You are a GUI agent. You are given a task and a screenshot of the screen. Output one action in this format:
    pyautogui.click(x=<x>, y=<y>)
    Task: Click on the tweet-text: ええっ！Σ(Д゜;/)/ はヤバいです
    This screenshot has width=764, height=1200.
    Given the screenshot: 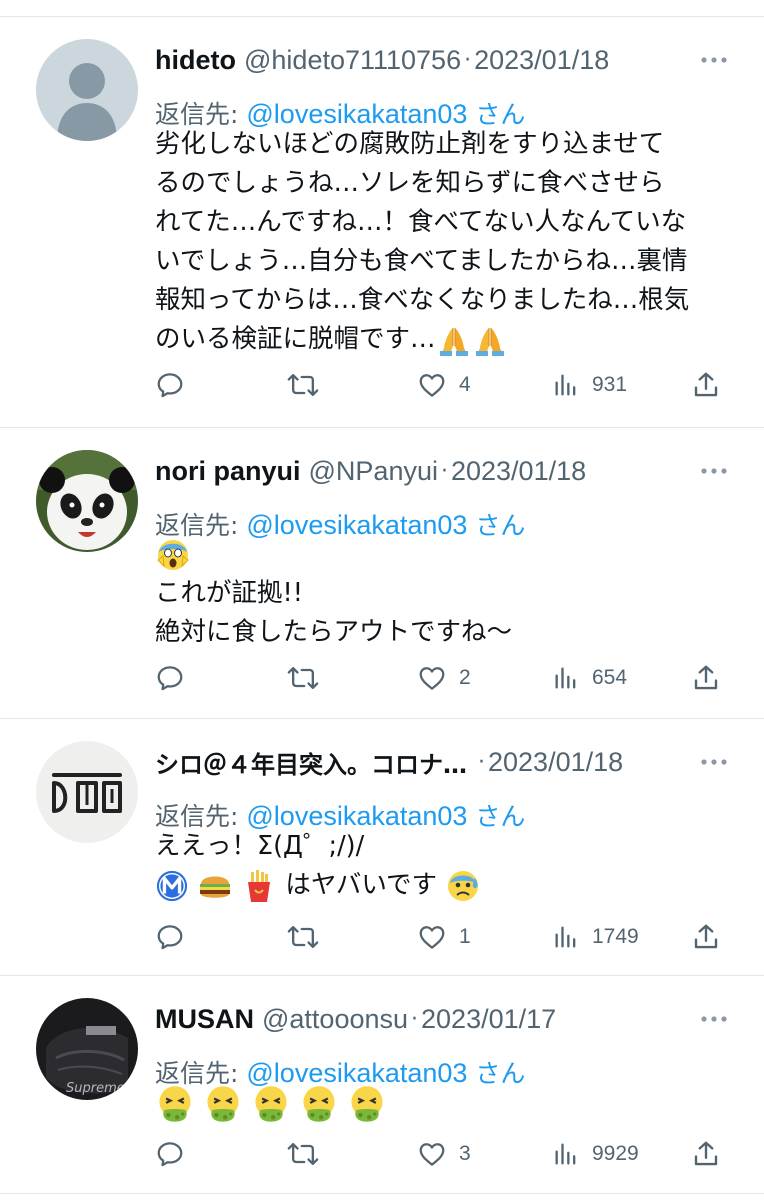 What is the action you would take?
    pyautogui.click(x=445, y=866)
    